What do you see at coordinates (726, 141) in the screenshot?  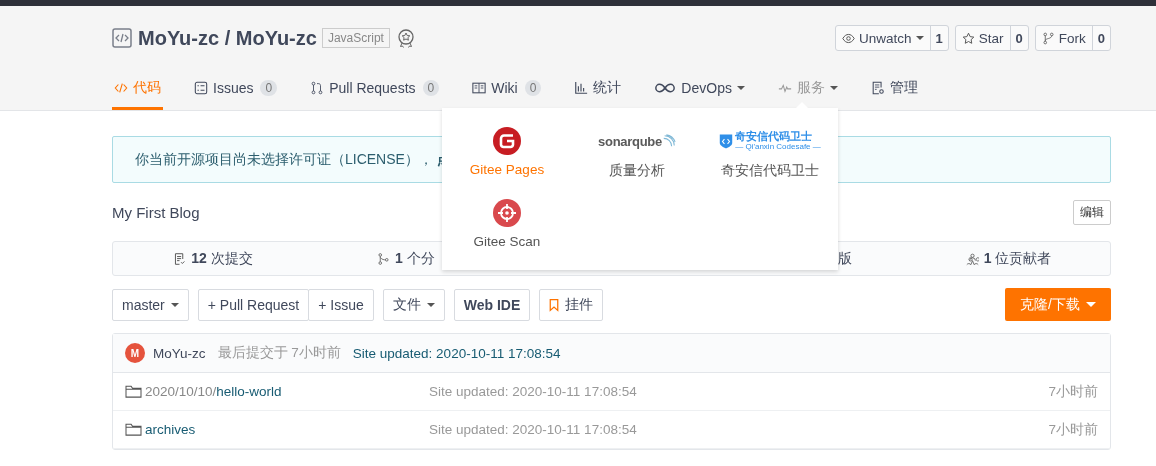 I see `shield-icon` at bounding box center [726, 141].